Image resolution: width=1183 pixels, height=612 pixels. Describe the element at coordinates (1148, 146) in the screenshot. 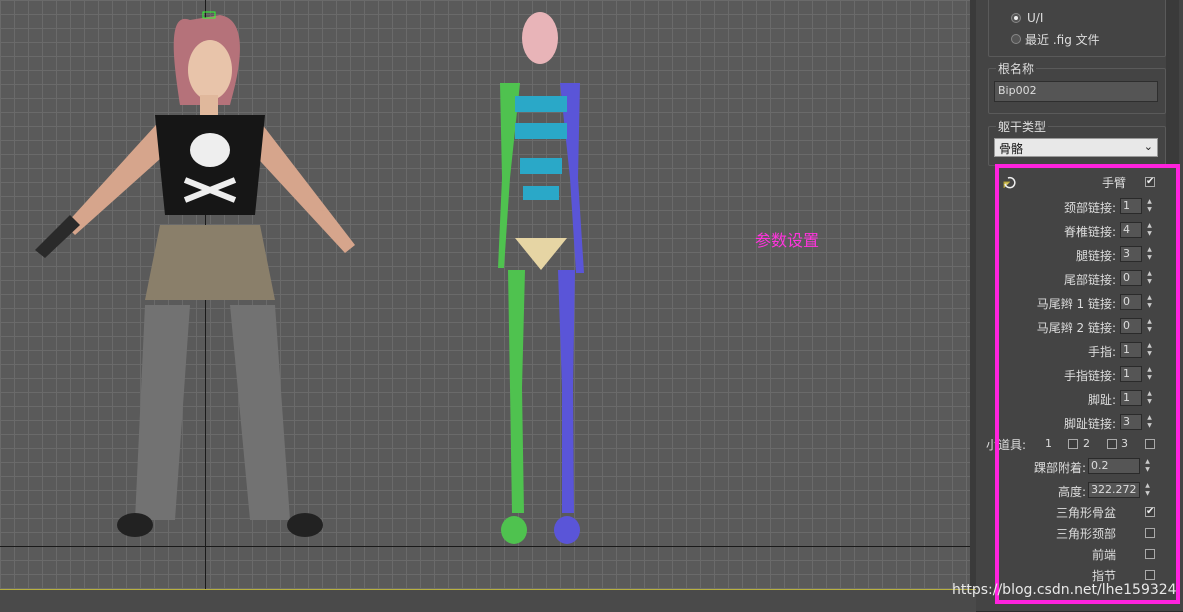

I see `chevron-down-icon: ⌄` at that location.